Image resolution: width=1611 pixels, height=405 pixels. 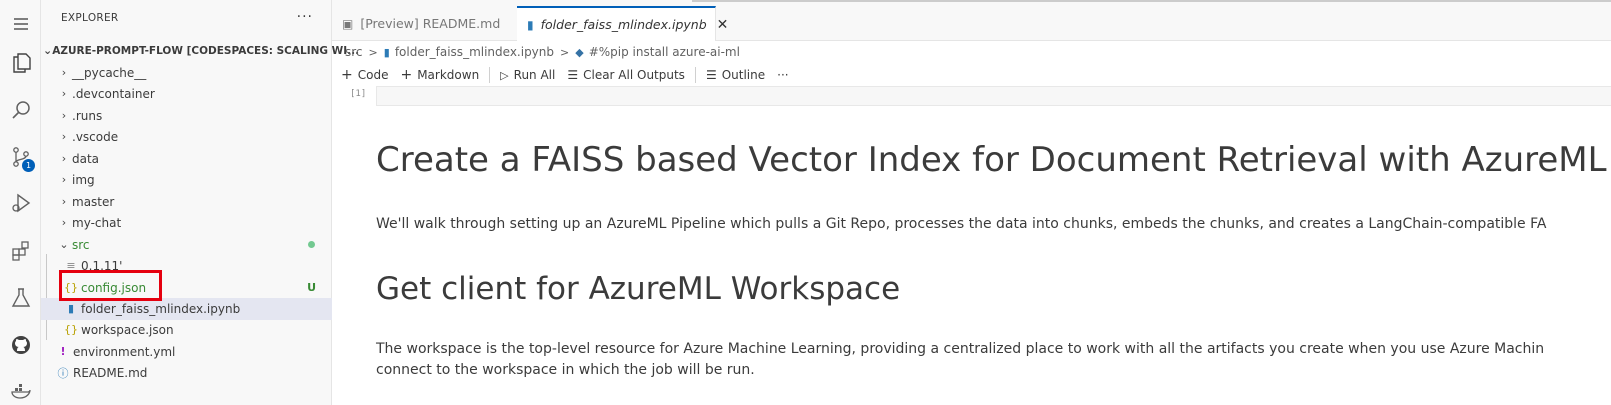 I want to click on activity-bar: 1, so click(x=20, y=202).